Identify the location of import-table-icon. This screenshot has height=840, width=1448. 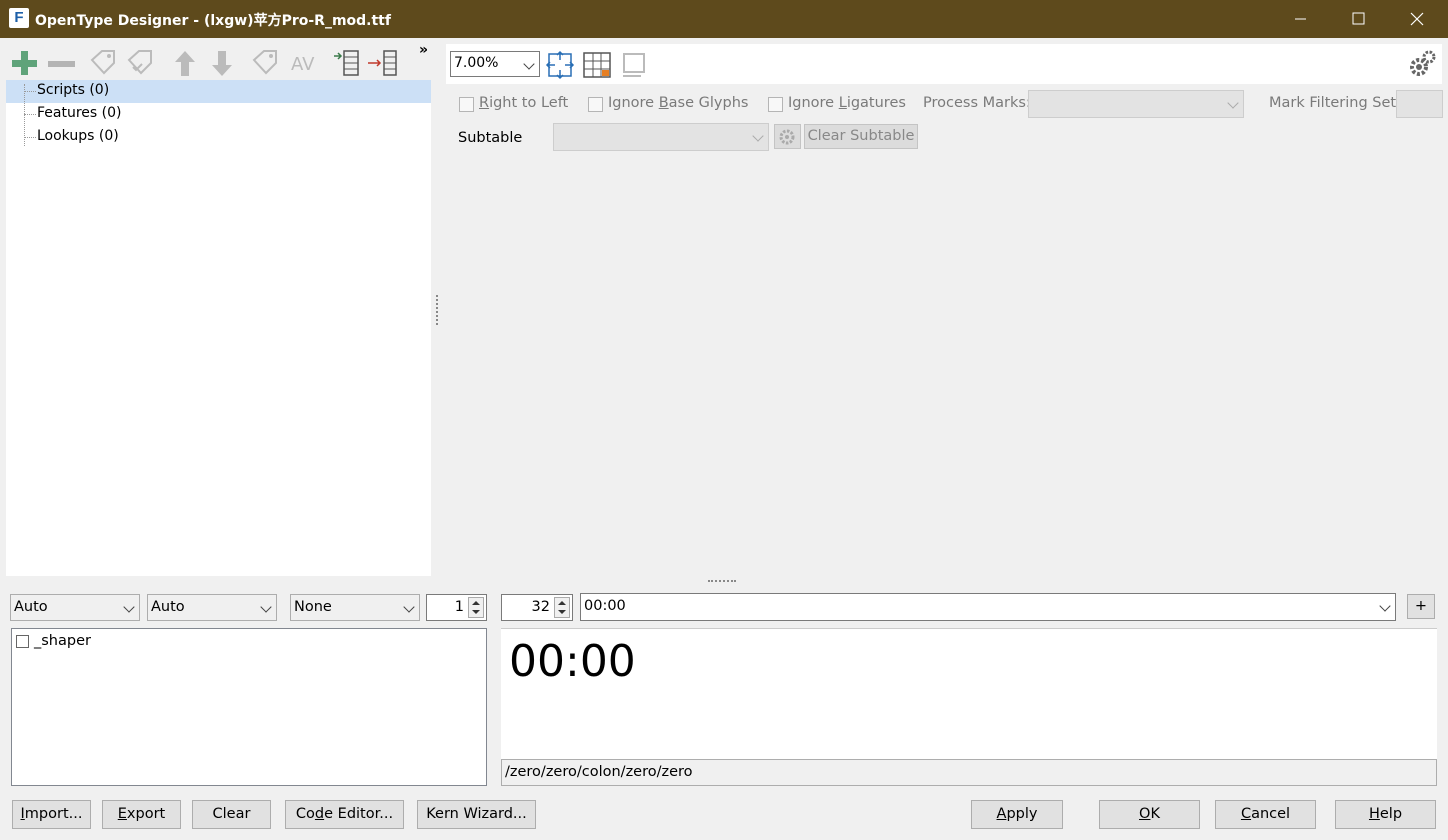
(347, 63).